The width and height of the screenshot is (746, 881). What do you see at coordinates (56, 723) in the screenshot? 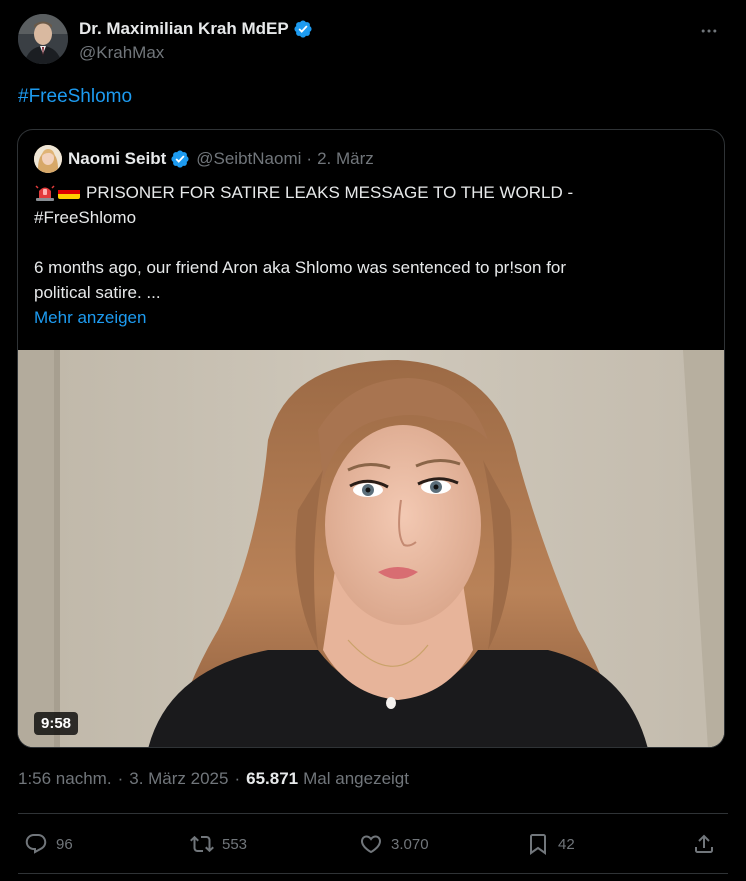
I see `video-duration-badge: 9:58` at bounding box center [56, 723].